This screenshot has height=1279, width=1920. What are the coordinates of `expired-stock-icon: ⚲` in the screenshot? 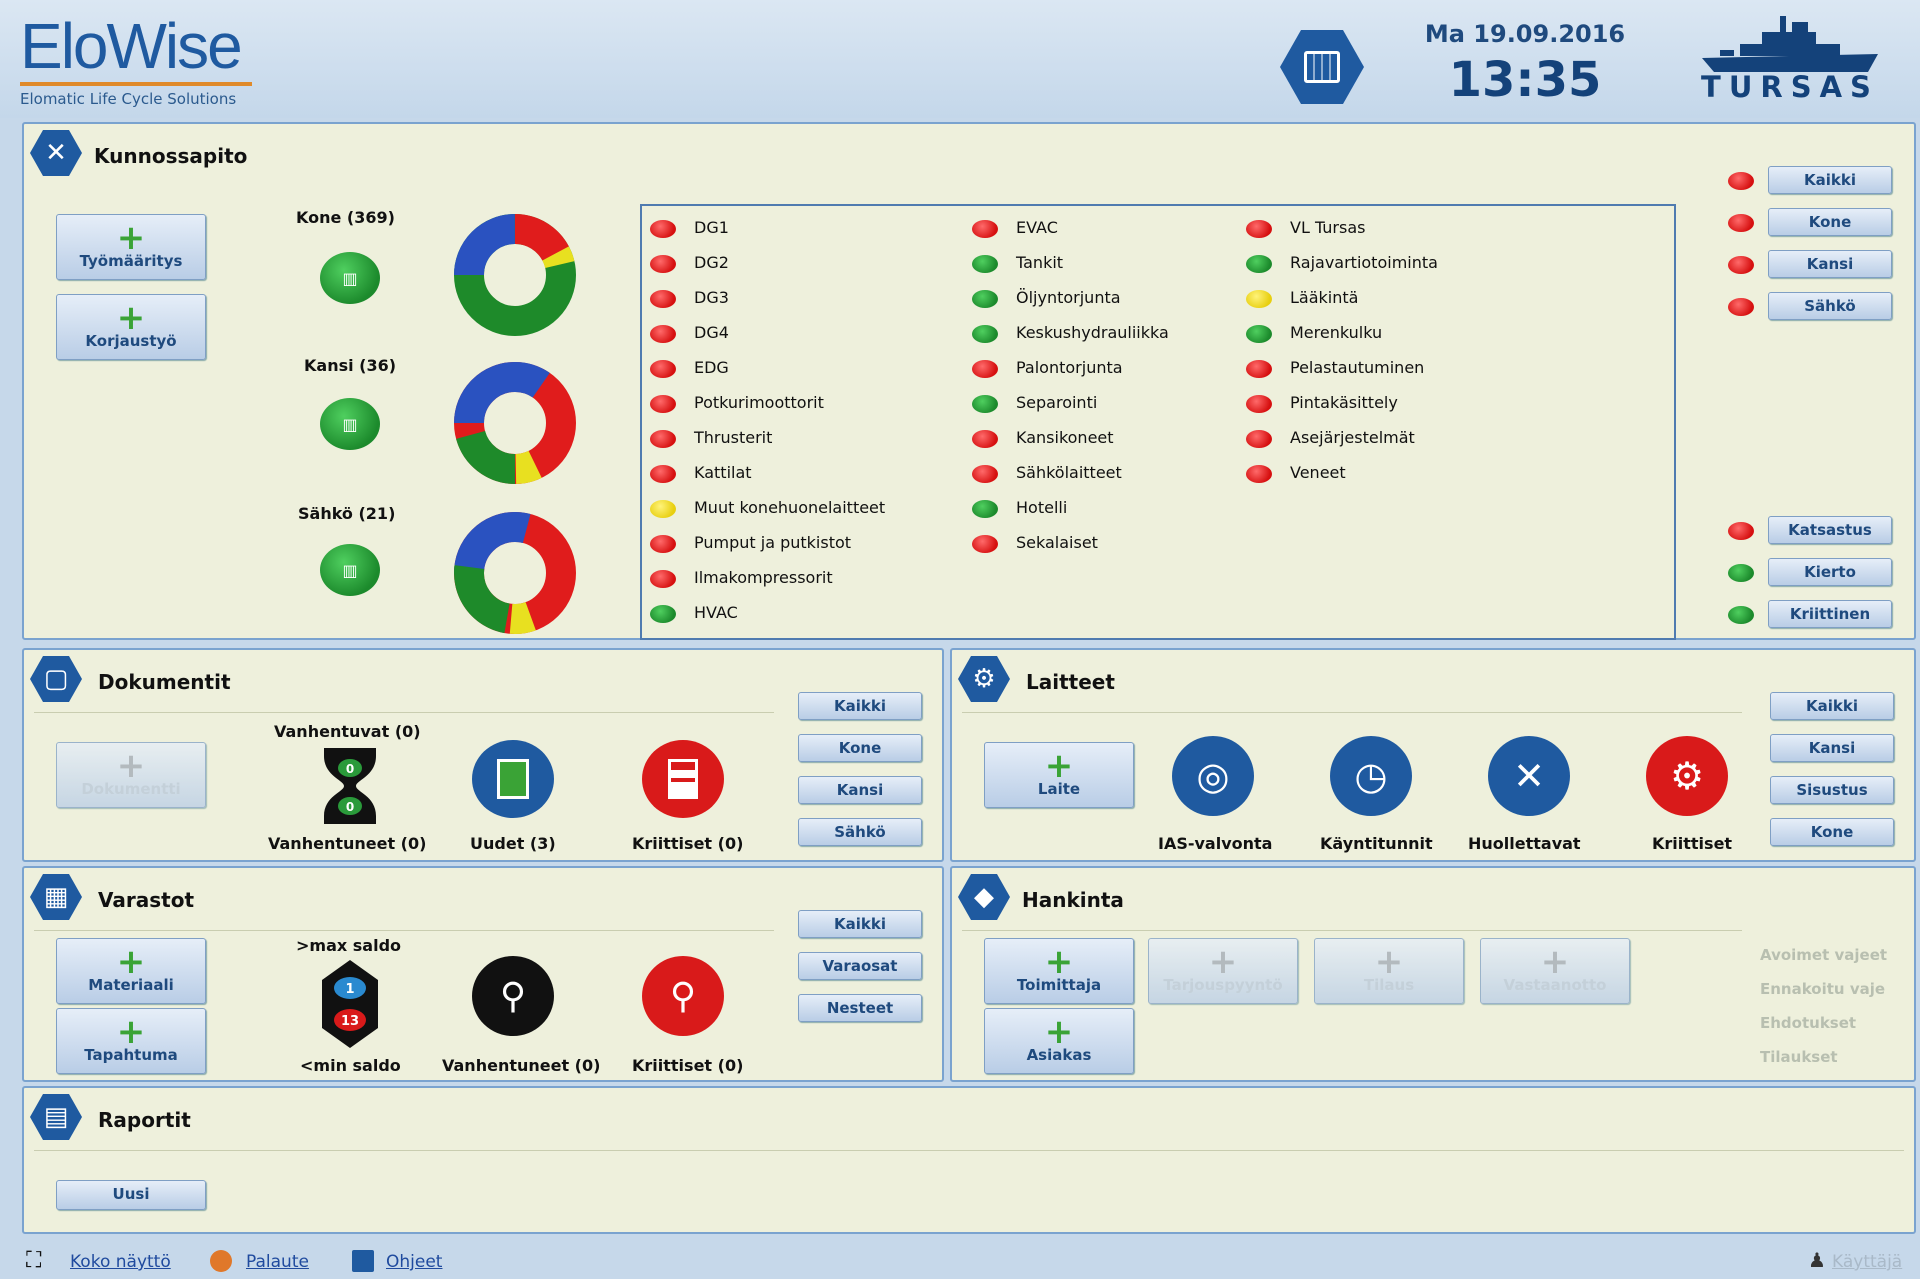 It's located at (513, 996).